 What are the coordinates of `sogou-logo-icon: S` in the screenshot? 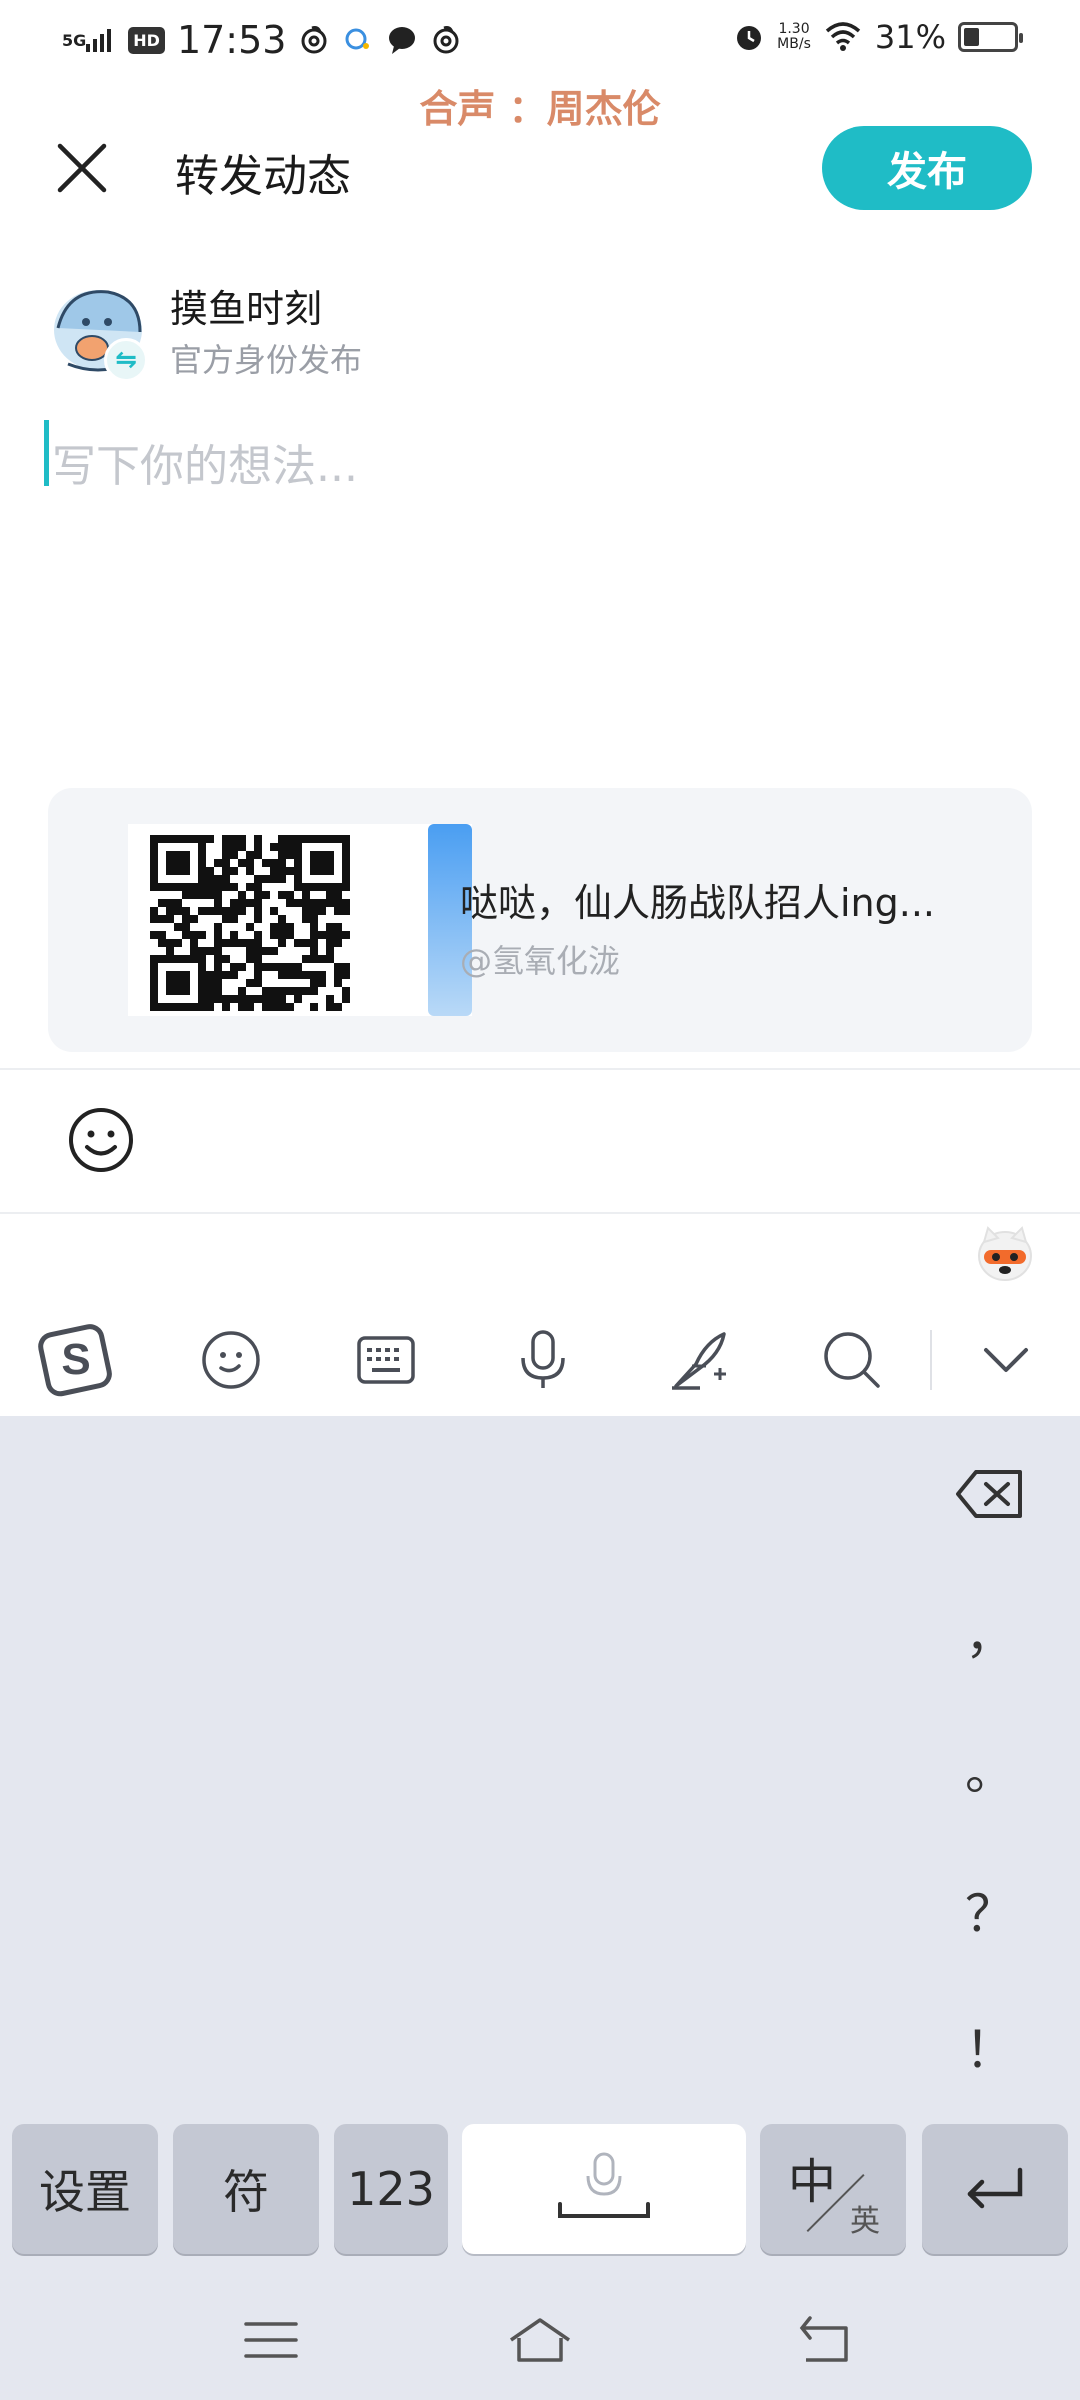 It's located at (76, 1360).